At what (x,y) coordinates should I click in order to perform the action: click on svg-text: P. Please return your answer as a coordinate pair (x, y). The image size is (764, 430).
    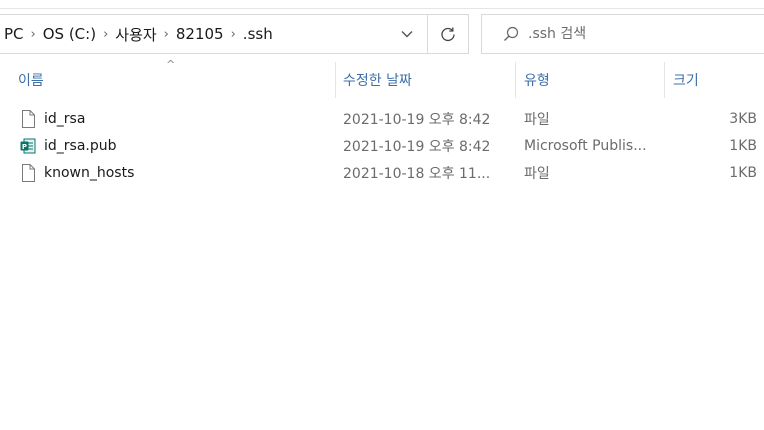
    Looking at the image, I should click on (24, 147).